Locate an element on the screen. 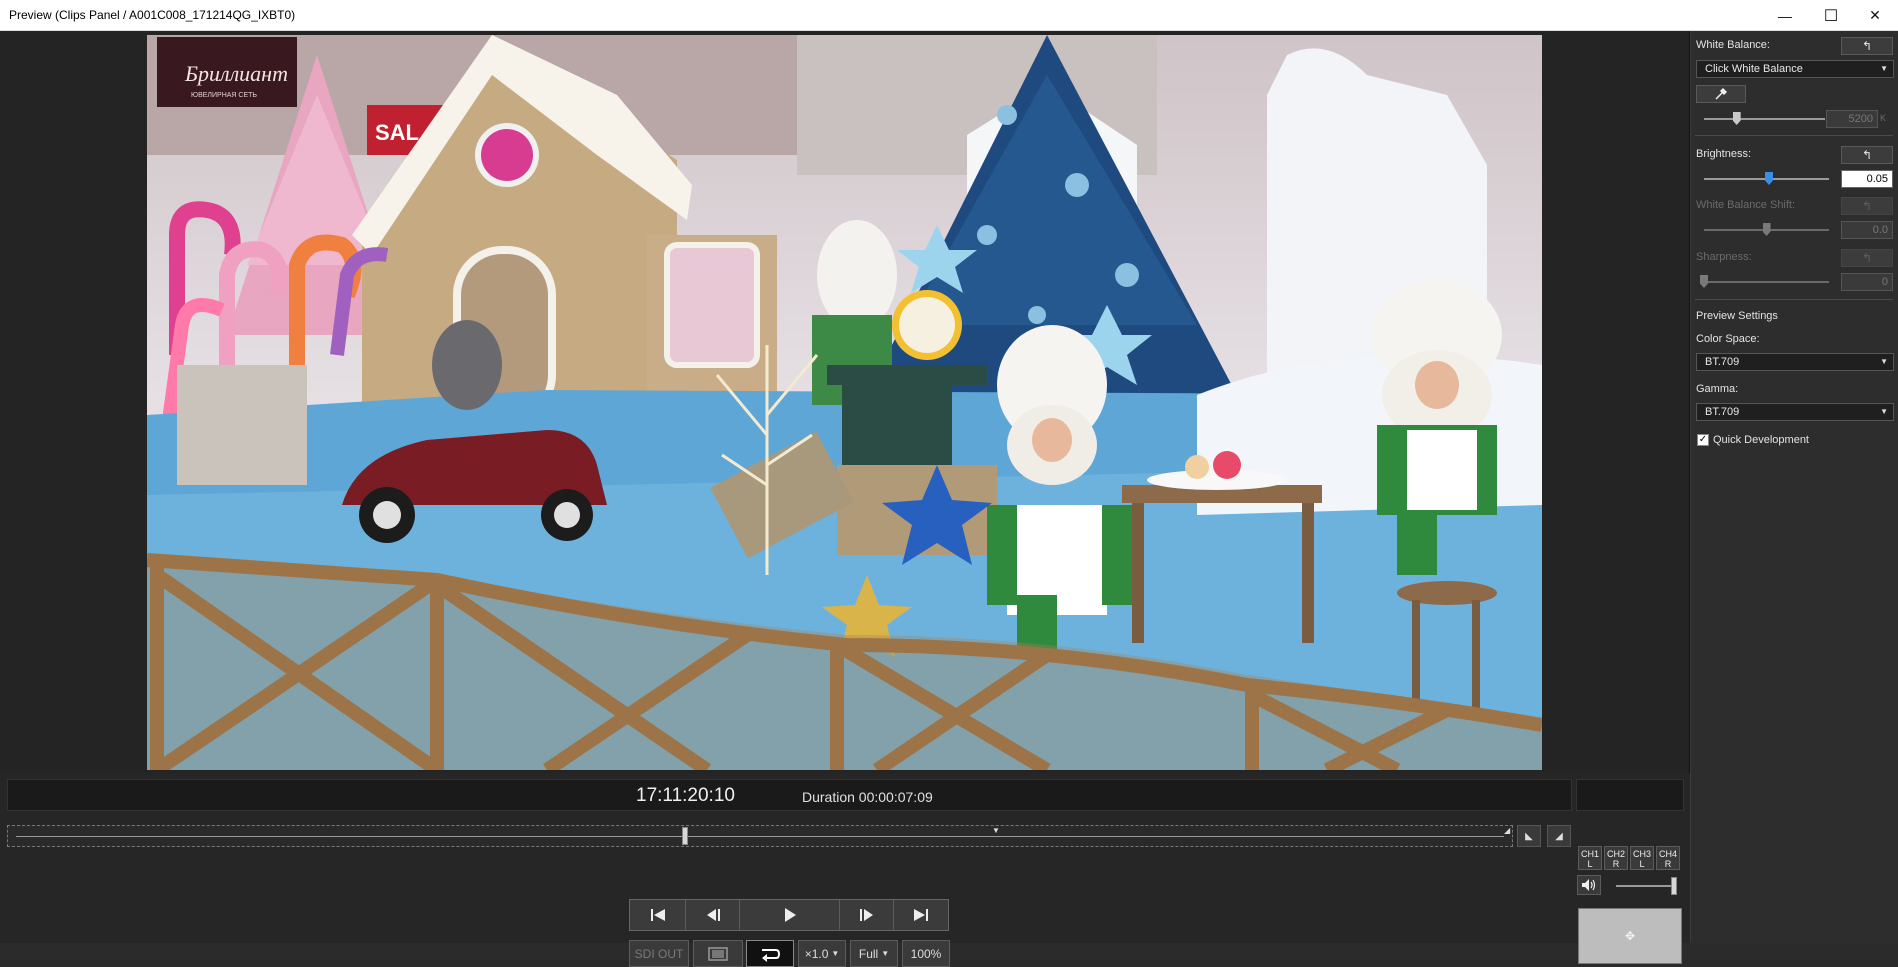  channel-1-side: L is located at coordinates (1590, 864).